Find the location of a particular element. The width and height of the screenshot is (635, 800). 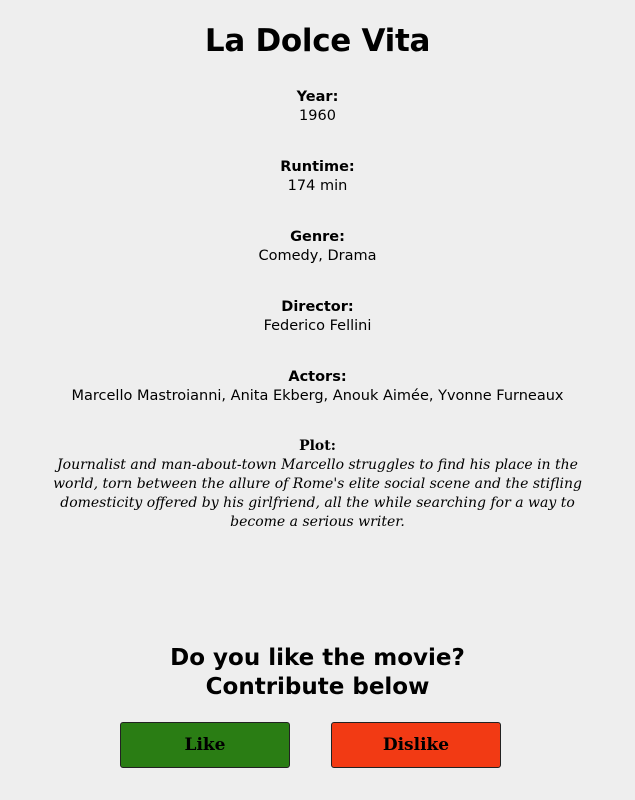

like-button: Like is located at coordinates (205, 745).